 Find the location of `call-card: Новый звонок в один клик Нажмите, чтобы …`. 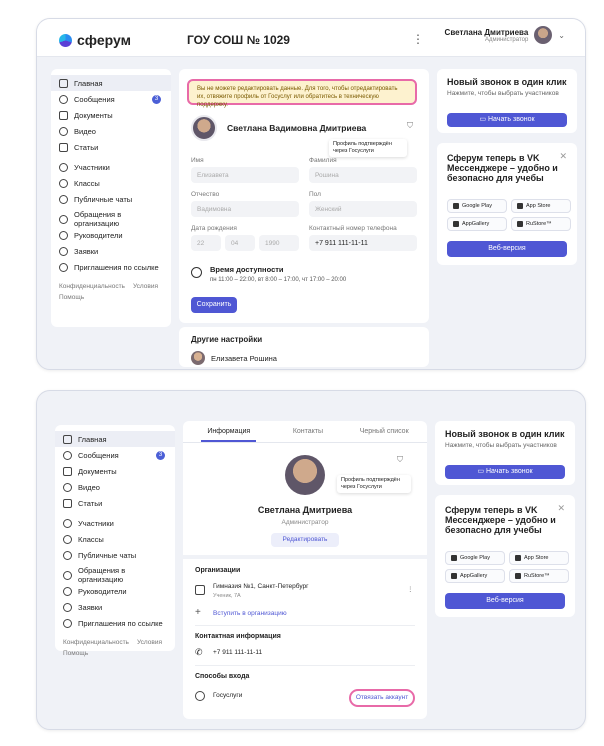

call-card: Новый звонок в один клик Нажмите, чтобы … is located at coordinates (505, 453).